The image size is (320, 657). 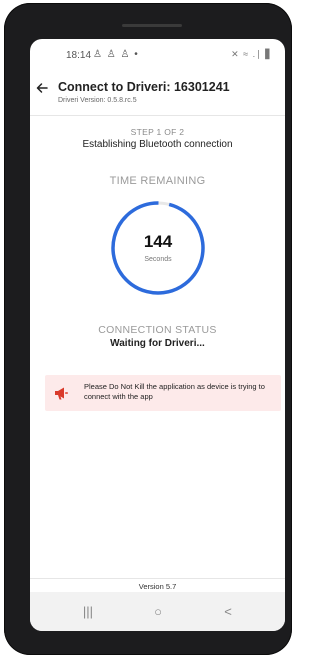 What do you see at coordinates (157, 144) in the screenshot?
I see `step-title: Establishing Bluetooth connection` at bounding box center [157, 144].